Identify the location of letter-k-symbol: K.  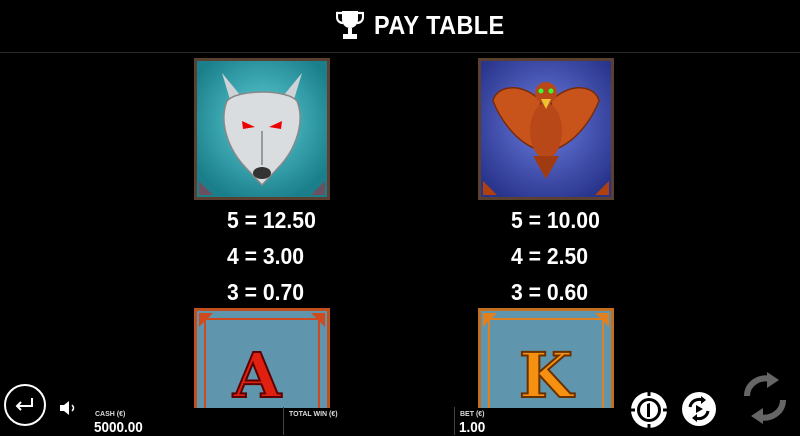
(546, 358).